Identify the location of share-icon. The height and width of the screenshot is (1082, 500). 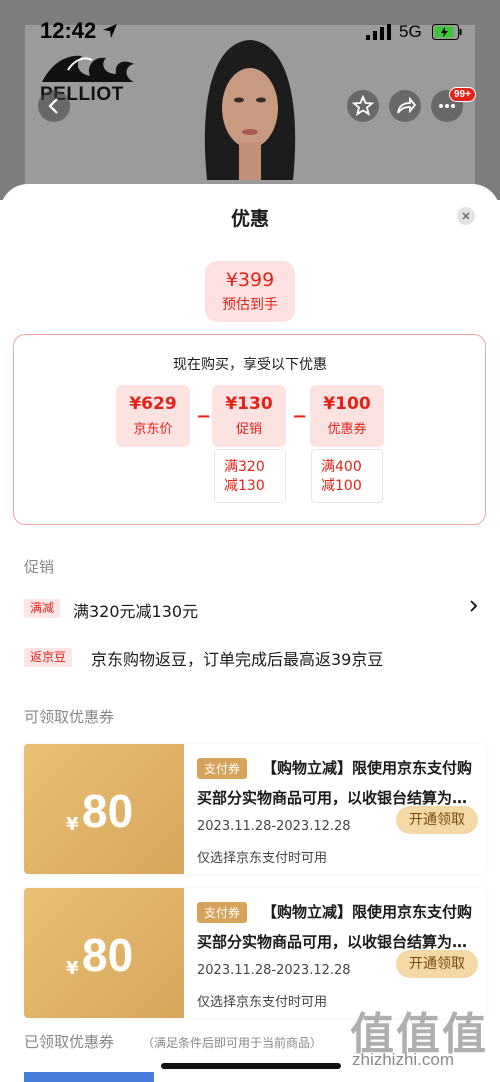
(407, 105).